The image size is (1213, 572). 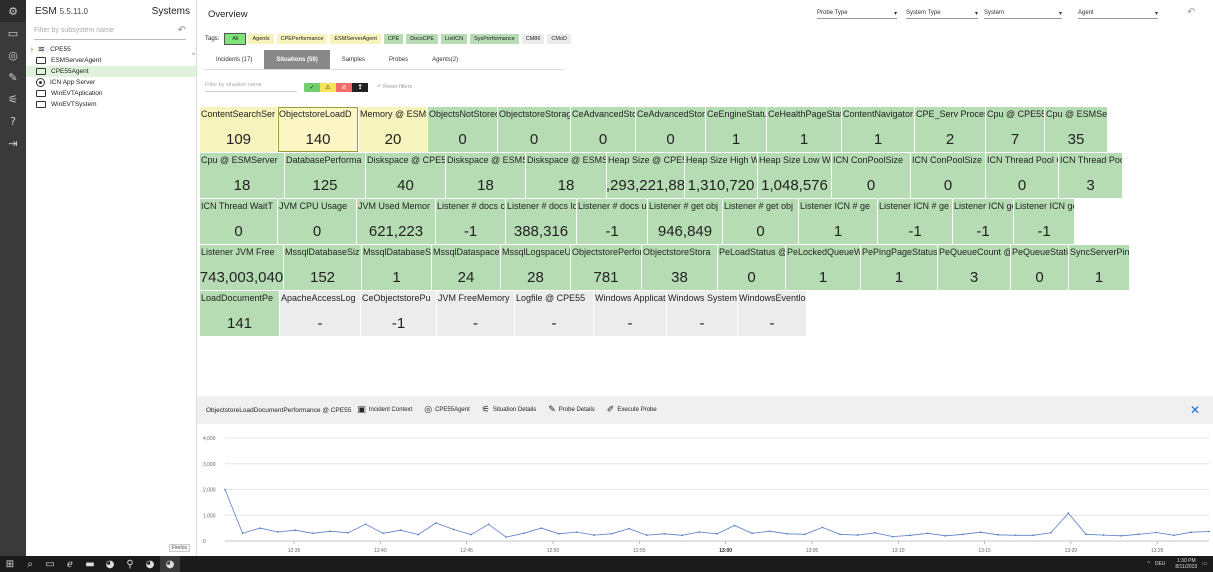 What do you see at coordinates (447, 410) in the screenshot?
I see `cpe55agent-button: ◎ CPE55Agent` at bounding box center [447, 410].